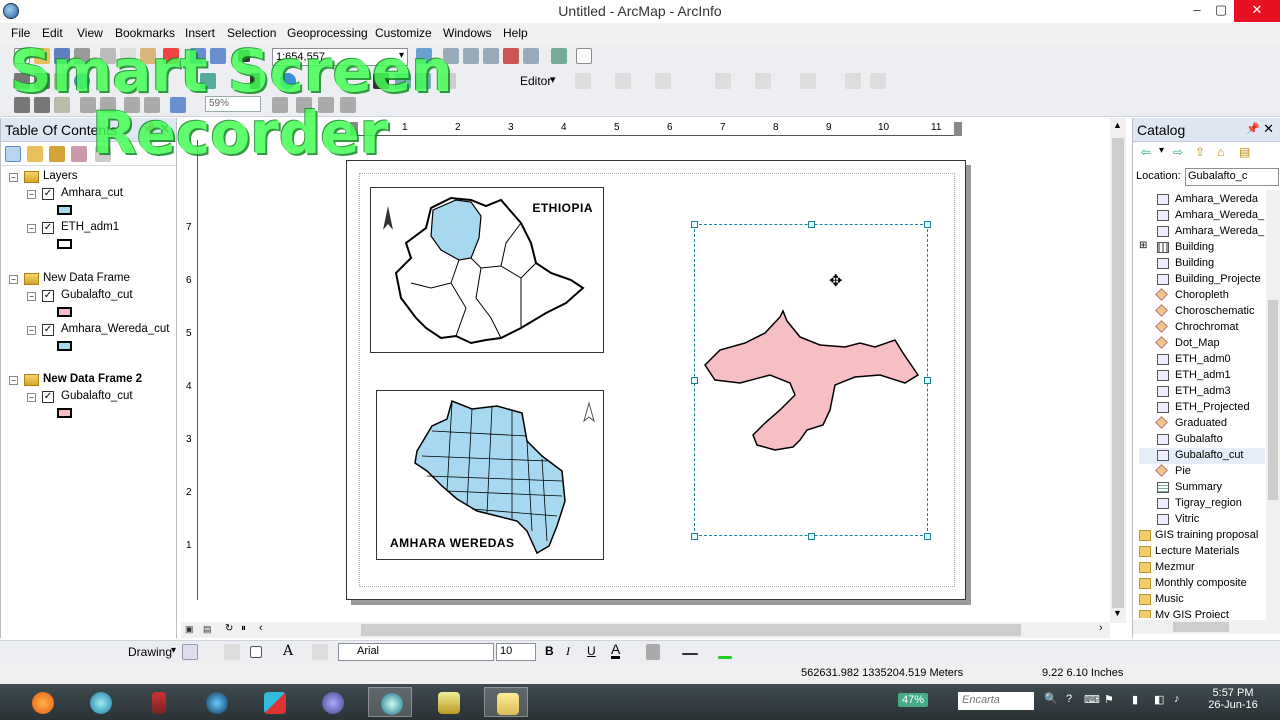 The height and width of the screenshot is (720, 1280). What do you see at coordinates (1220, 152) in the screenshot?
I see `home-icon: ⌂` at bounding box center [1220, 152].